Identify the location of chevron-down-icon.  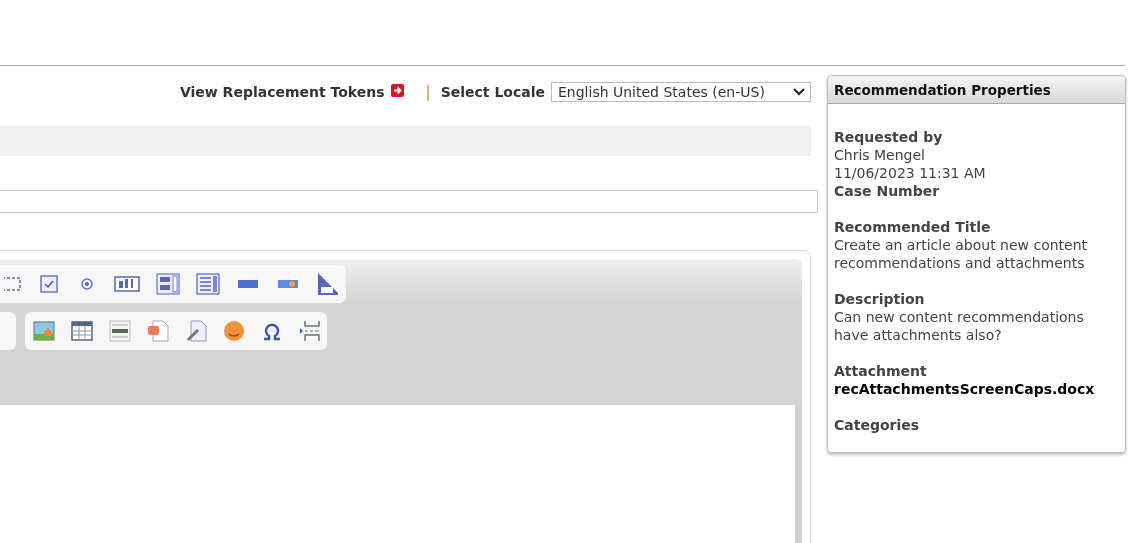
(799, 92).